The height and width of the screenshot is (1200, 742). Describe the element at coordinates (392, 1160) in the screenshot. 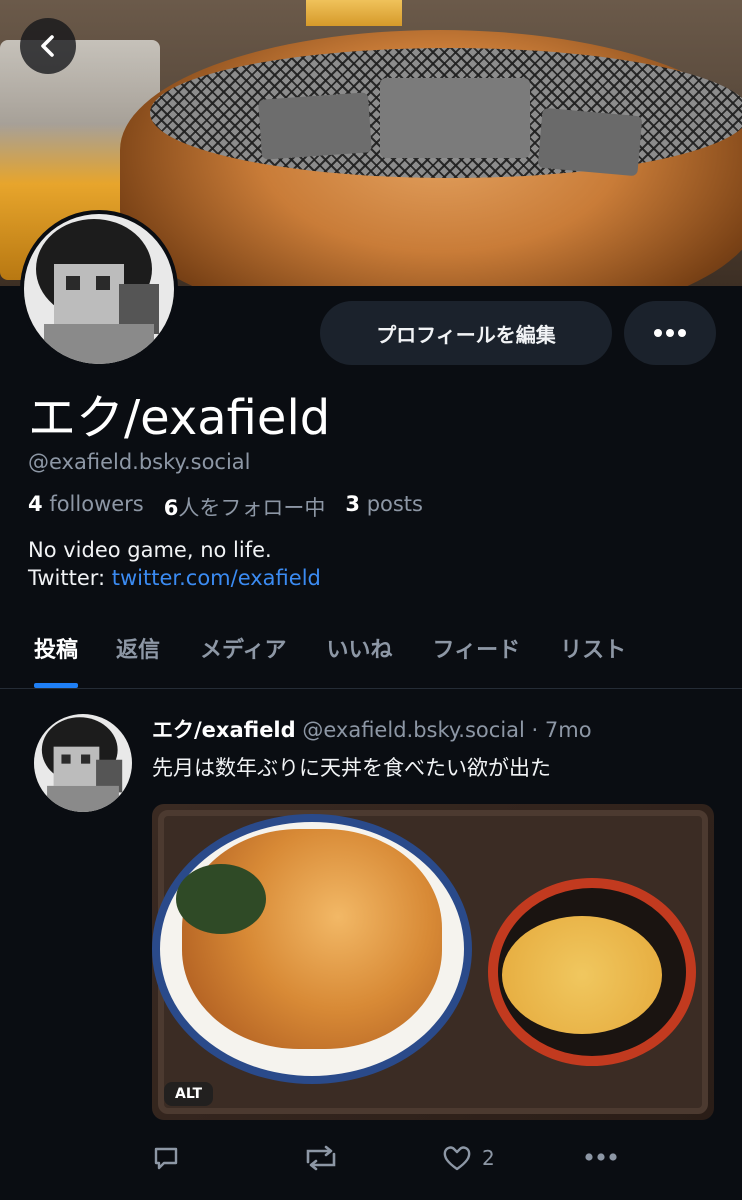

I see `post-actions: 2` at that location.